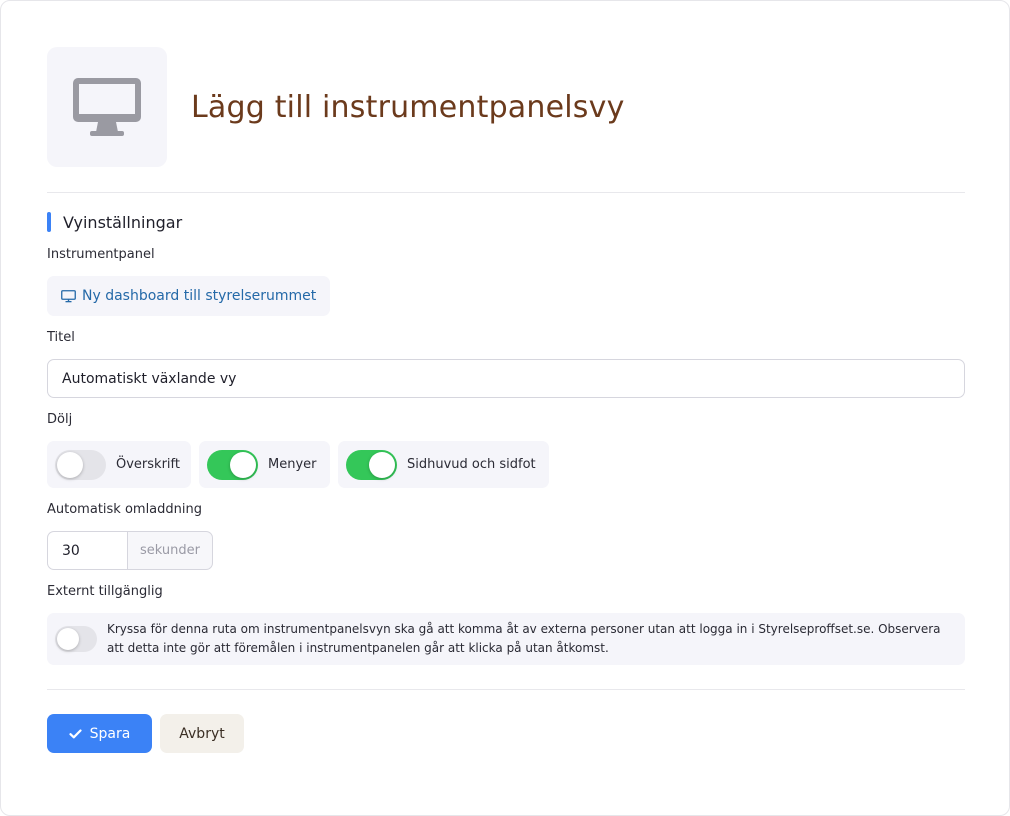 The image size is (1010, 816). I want to click on check-icon, so click(75, 733).